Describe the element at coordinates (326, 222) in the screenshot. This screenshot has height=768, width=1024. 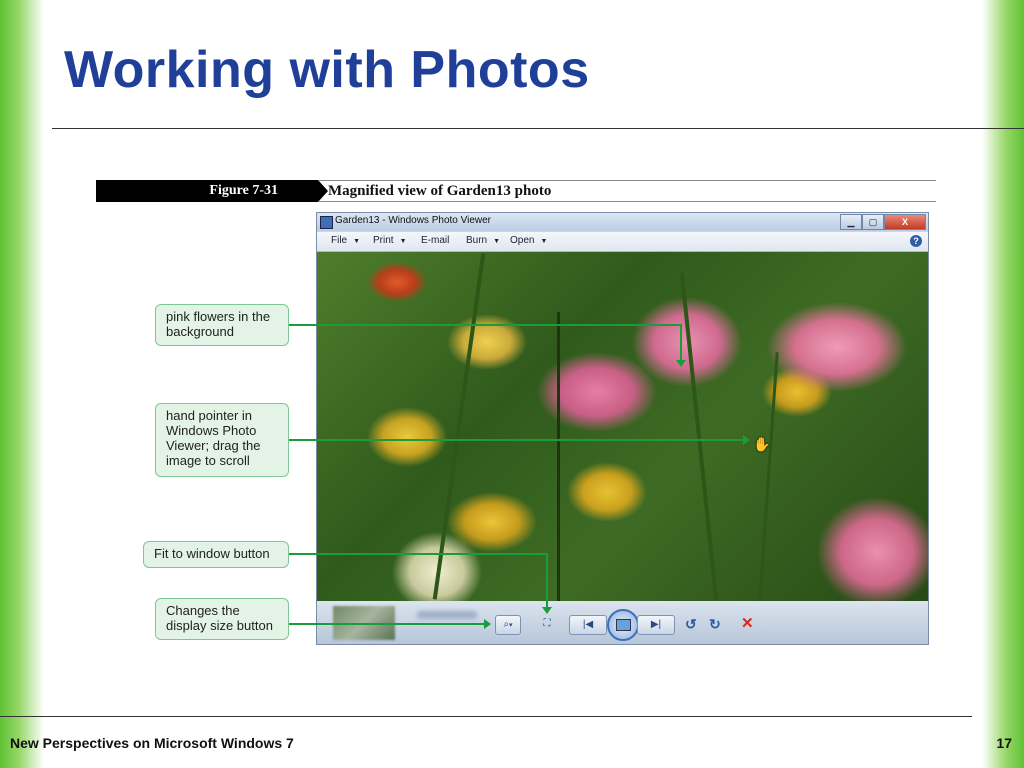
I see `photo-viewer-app-icon` at that location.